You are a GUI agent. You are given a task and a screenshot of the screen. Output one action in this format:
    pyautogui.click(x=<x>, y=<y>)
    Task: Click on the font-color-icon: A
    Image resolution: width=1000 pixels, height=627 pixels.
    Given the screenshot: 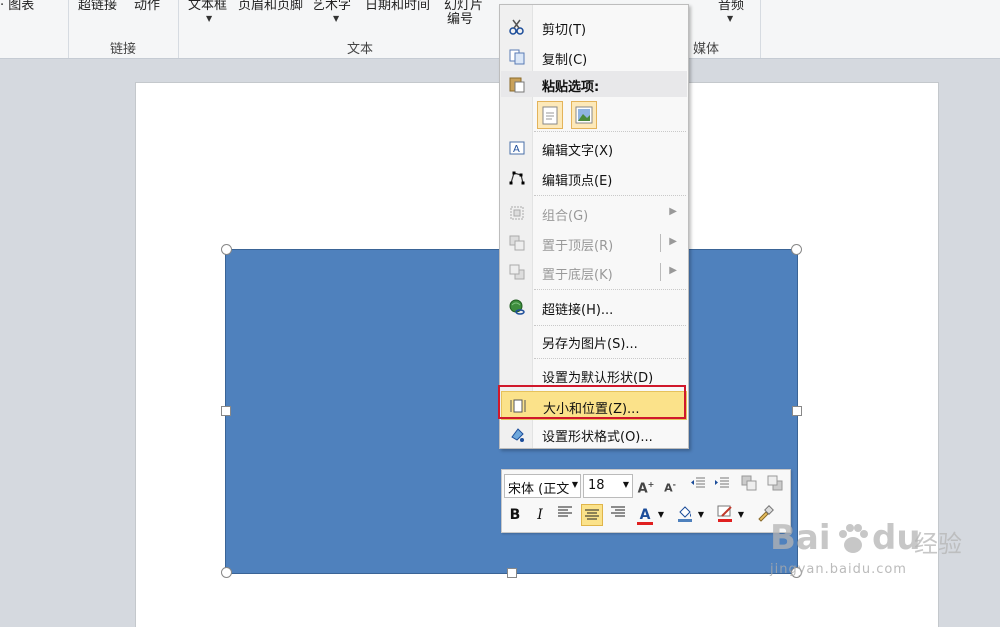 What is the action you would take?
    pyautogui.click(x=645, y=515)
    